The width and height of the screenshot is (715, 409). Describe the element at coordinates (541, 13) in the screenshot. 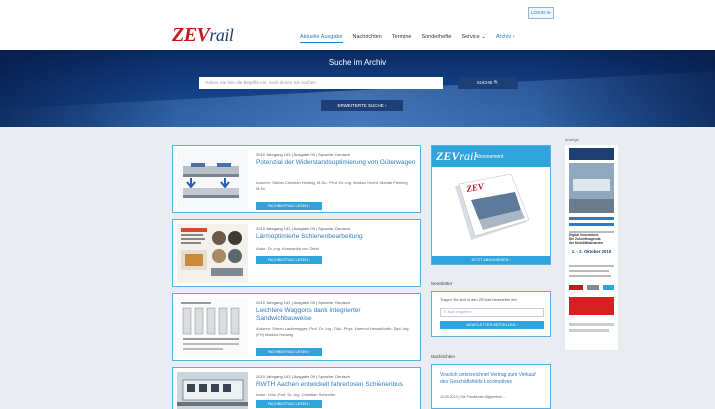

I see `login-button: LOGIN ≫` at that location.